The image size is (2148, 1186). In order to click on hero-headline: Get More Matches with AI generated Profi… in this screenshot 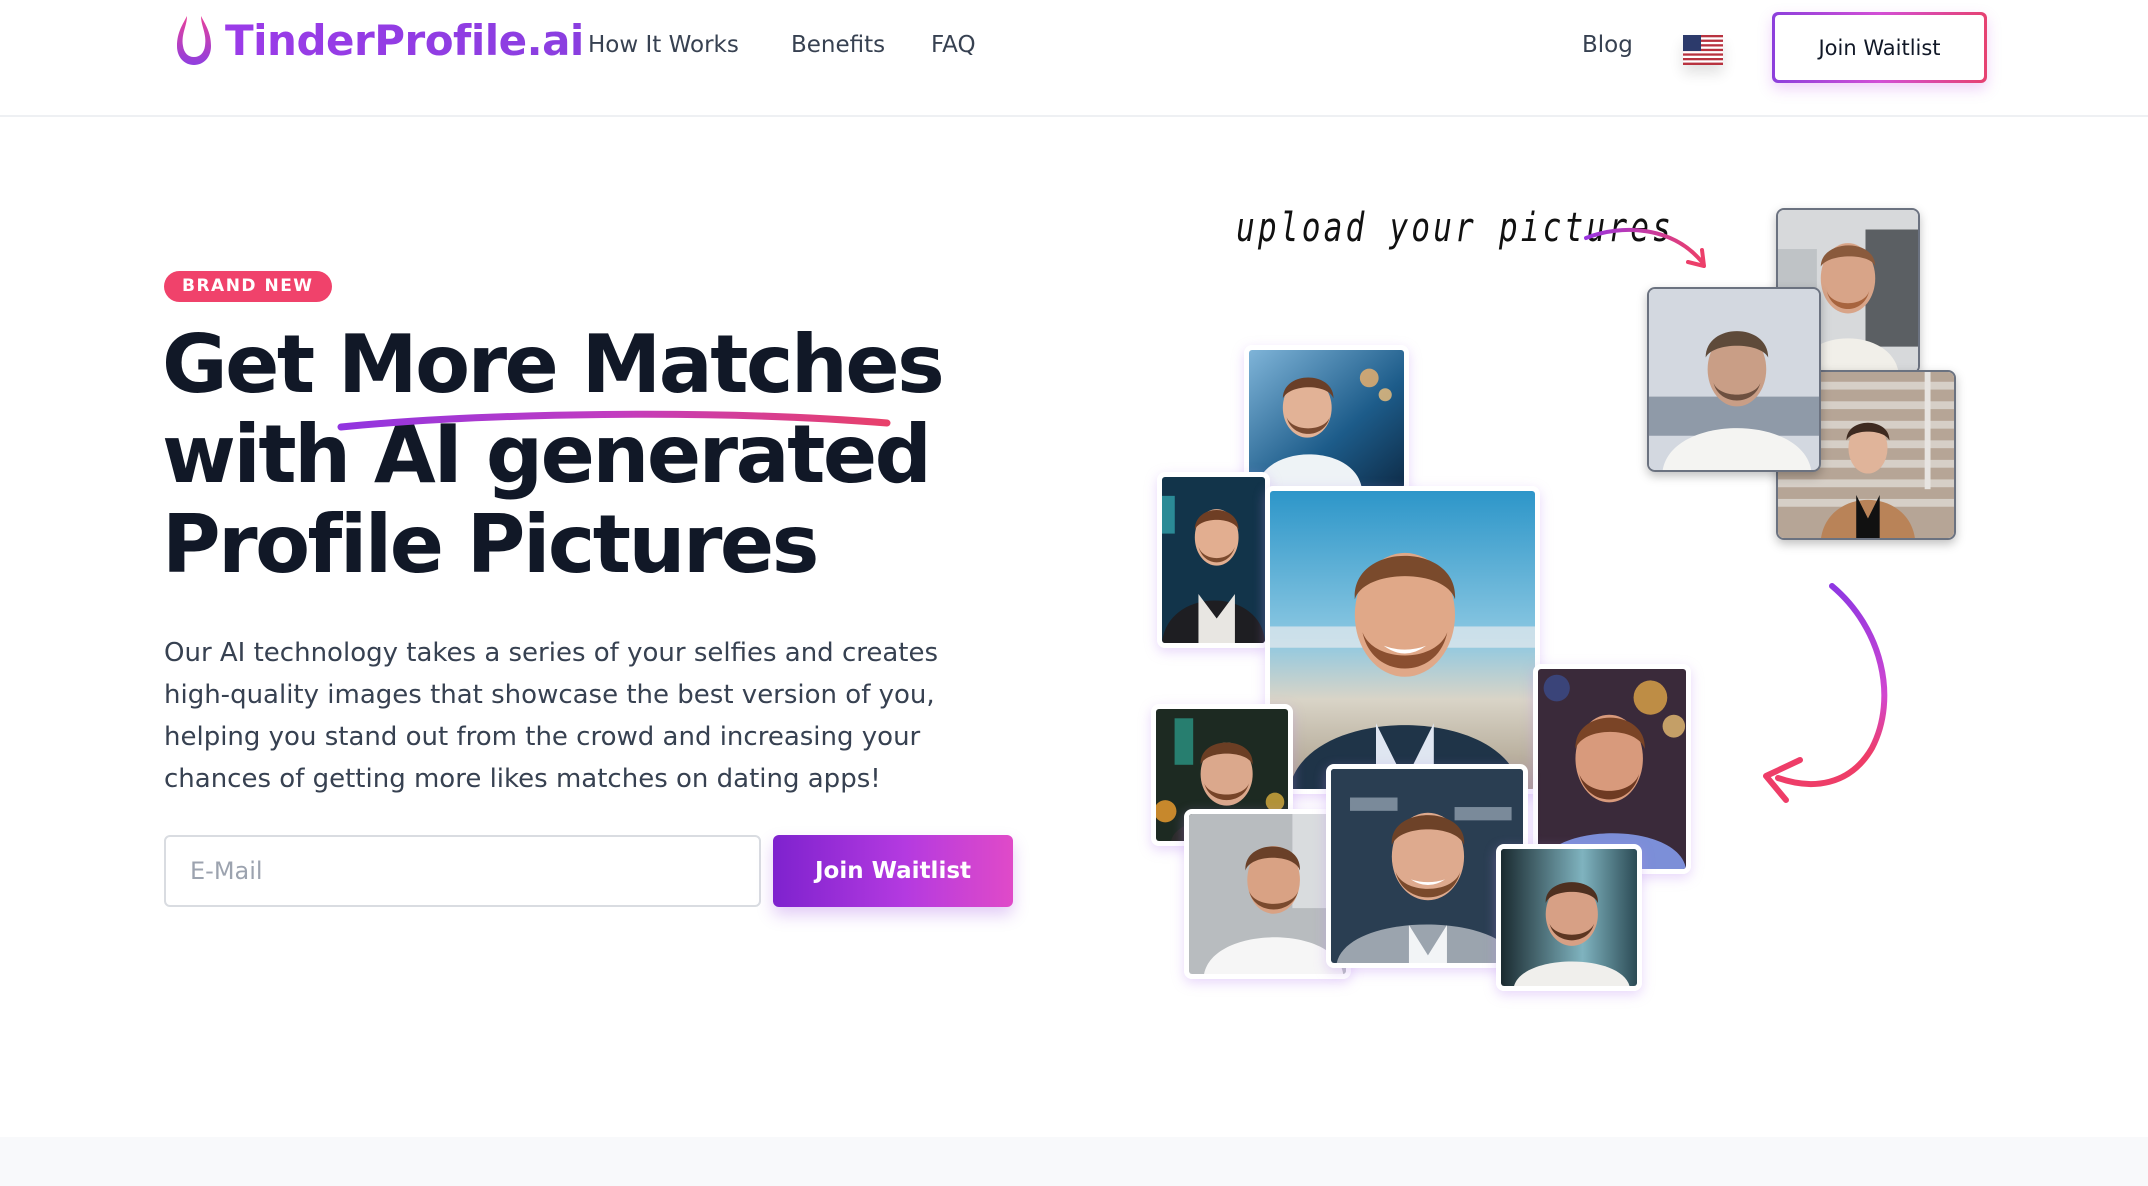, I will do `click(612, 455)`.